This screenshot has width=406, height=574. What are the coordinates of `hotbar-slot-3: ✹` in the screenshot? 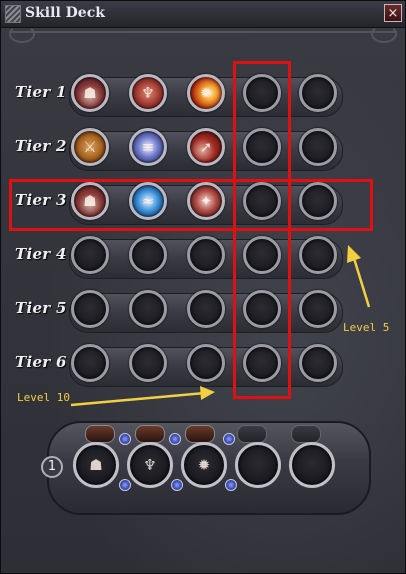 It's located at (204, 465).